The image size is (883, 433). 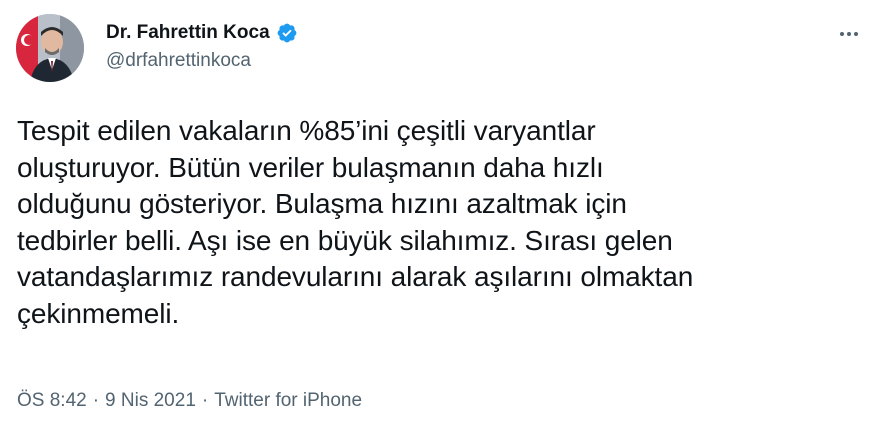 I want to click on author-name-row: Dr. Fahrettin Koca, so click(x=202, y=33).